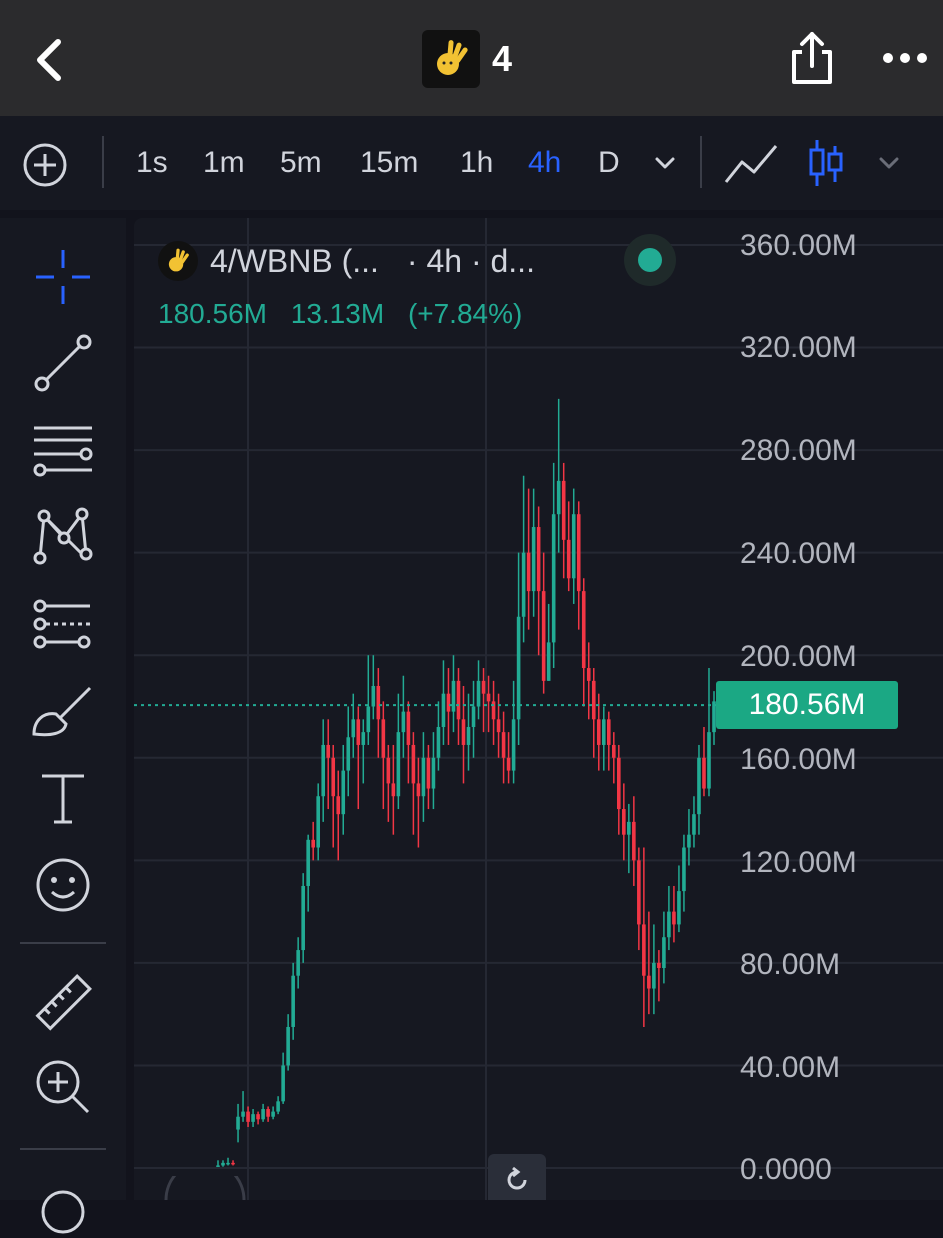 The image size is (943, 1238). Describe the element at coordinates (45, 165) in the screenshot. I see `plus-circle-icon` at that location.